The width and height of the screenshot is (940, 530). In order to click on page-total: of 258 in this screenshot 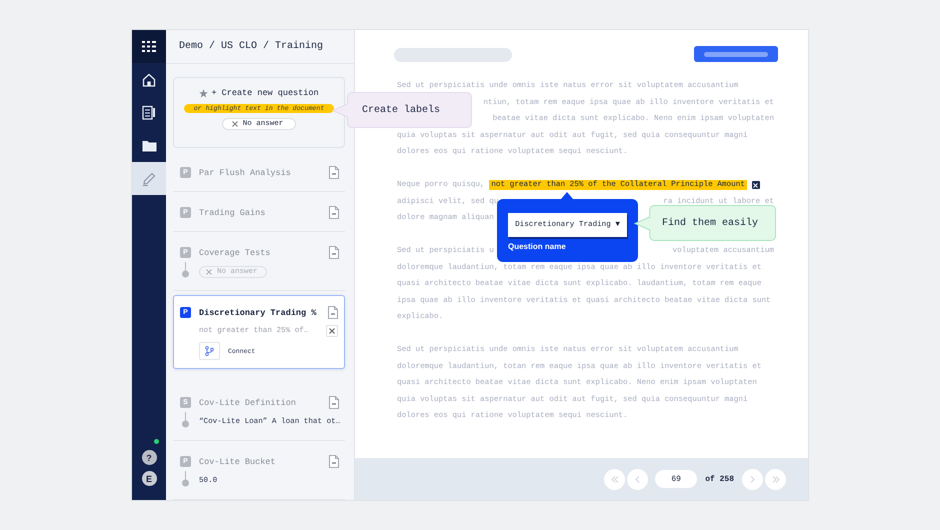, I will do `click(719, 479)`.